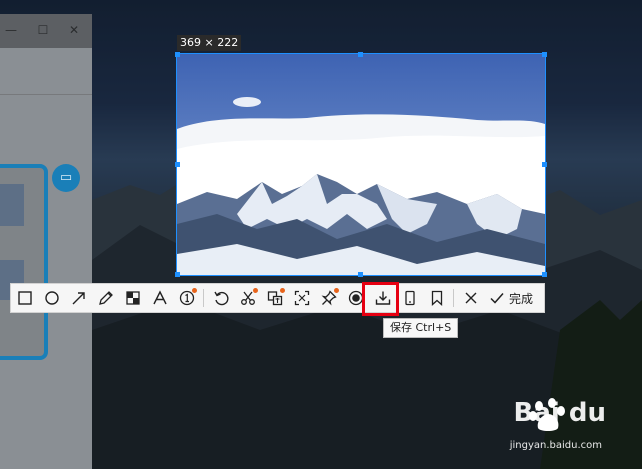  I want to click on resize-handle-n, so click(360, 54).